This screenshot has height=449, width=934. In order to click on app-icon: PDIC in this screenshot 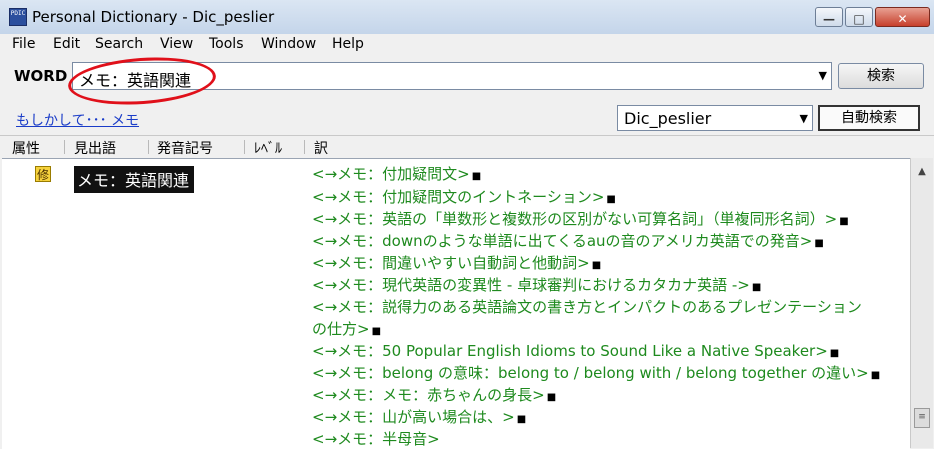, I will do `click(18, 17)`.